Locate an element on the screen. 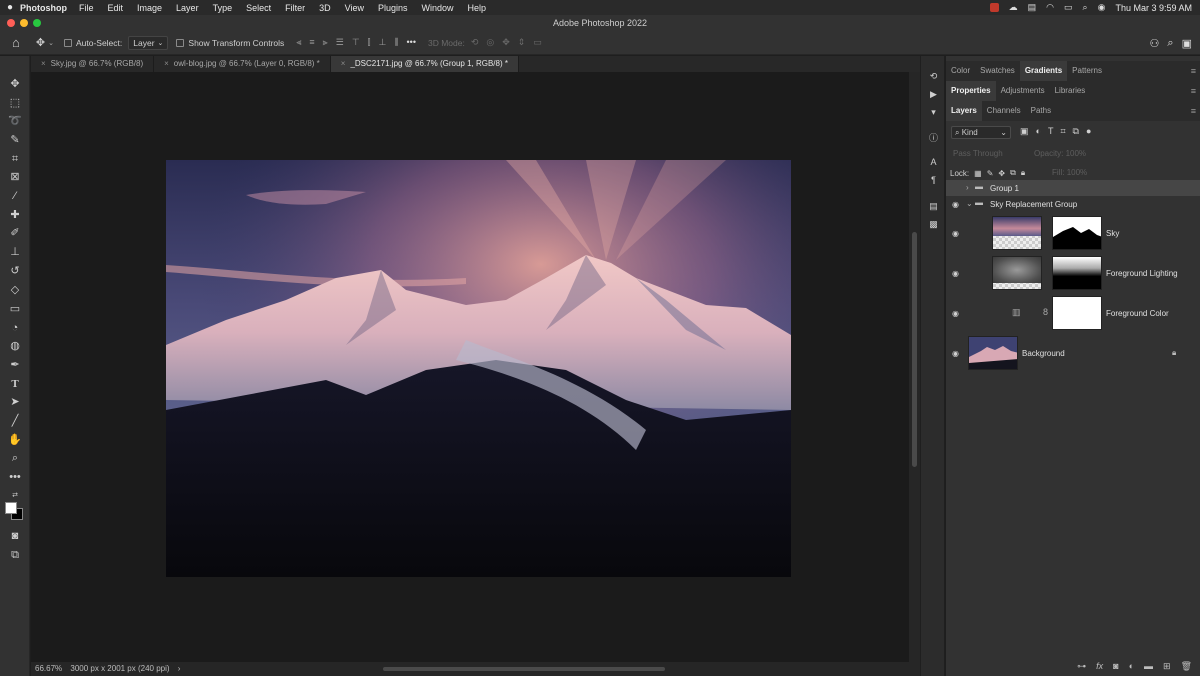 The height and width of the screenshot is (676, 1200). minimize-window-button is located at coordinates (24, 23).